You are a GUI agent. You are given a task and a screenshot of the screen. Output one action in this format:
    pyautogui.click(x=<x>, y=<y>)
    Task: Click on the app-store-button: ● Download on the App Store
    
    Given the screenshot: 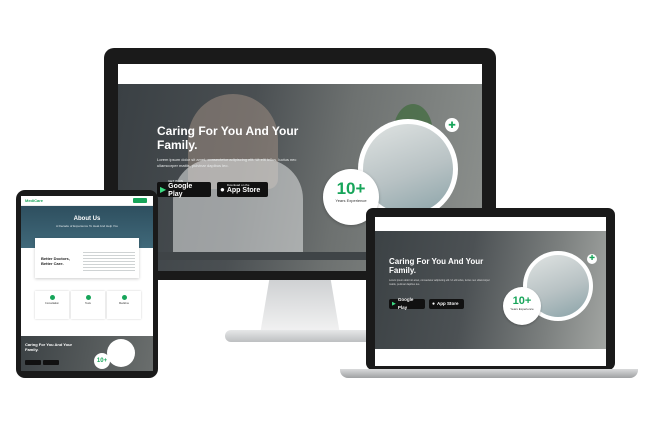 What is the action you would take?
    pyautogui.click(x=242, y=189)
    